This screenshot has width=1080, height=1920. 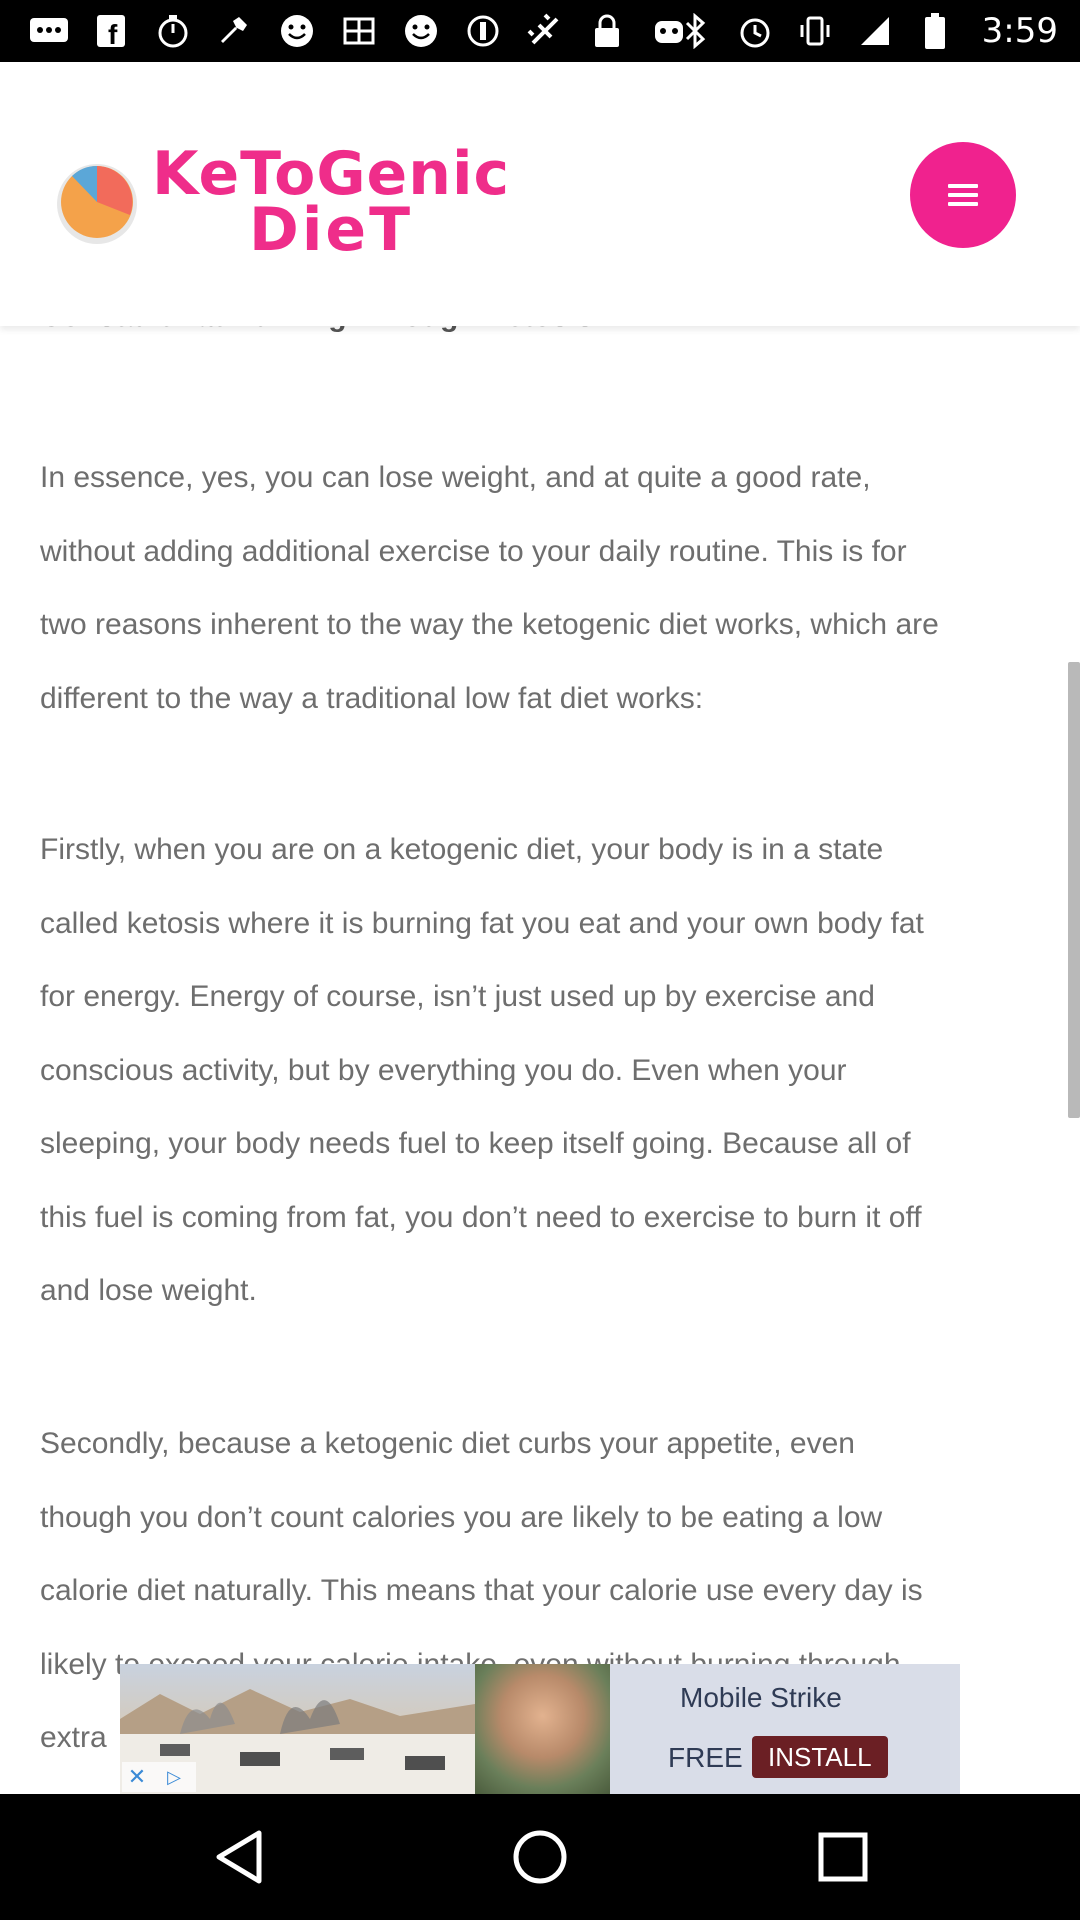 What do you see at coordinates (148, 1290) in the screenshot?
I see `paragraph-line: and lose weight.` at bounding box center [148, 1290].